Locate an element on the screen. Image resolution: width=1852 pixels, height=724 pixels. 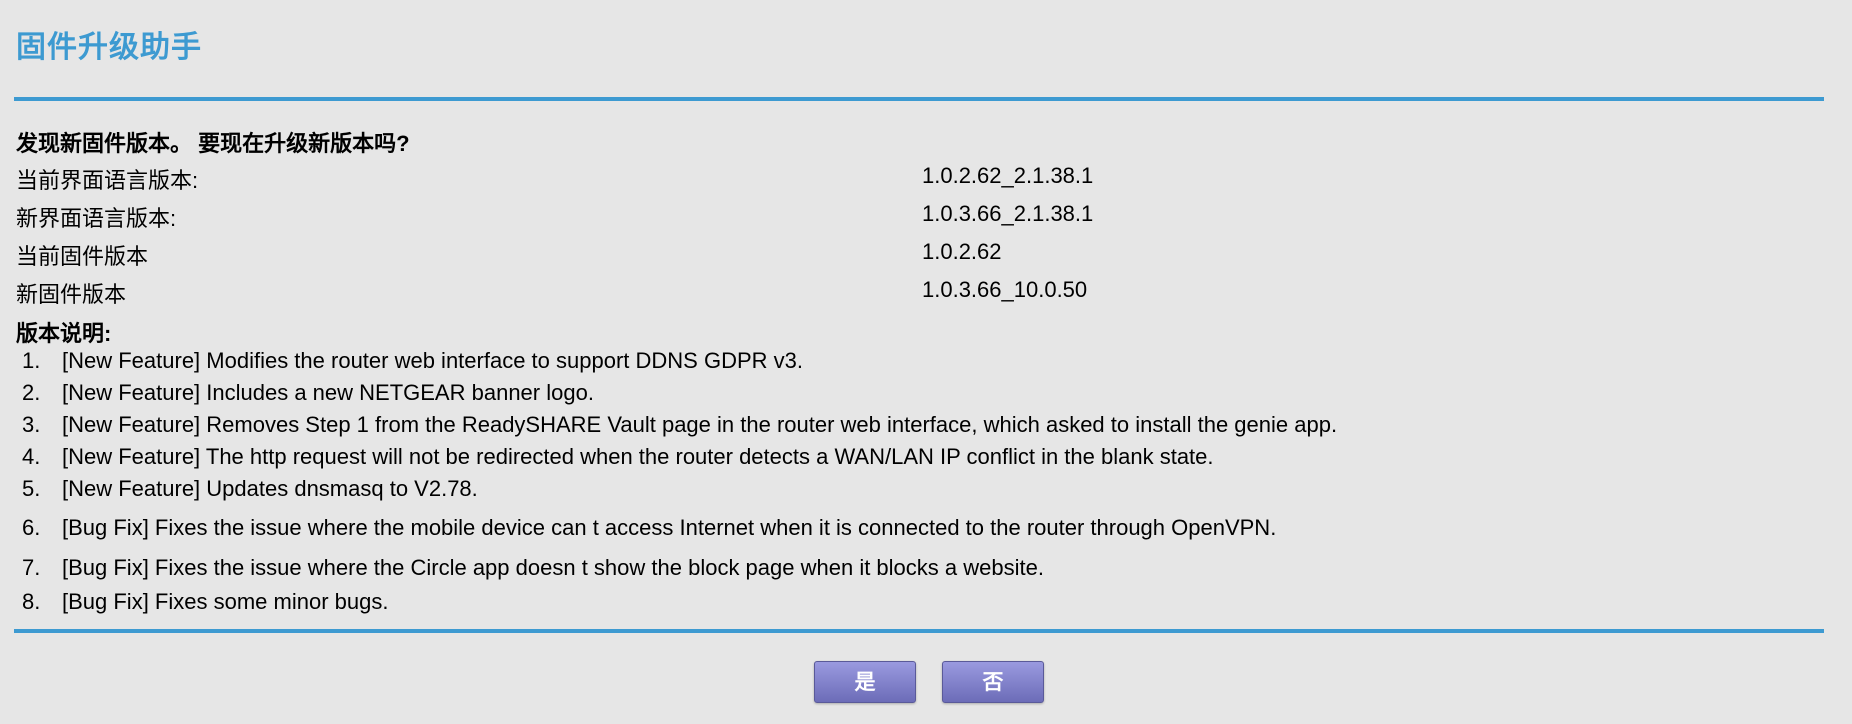
release-notes-heading: 版本说明: is located at coordinates (64, 333).